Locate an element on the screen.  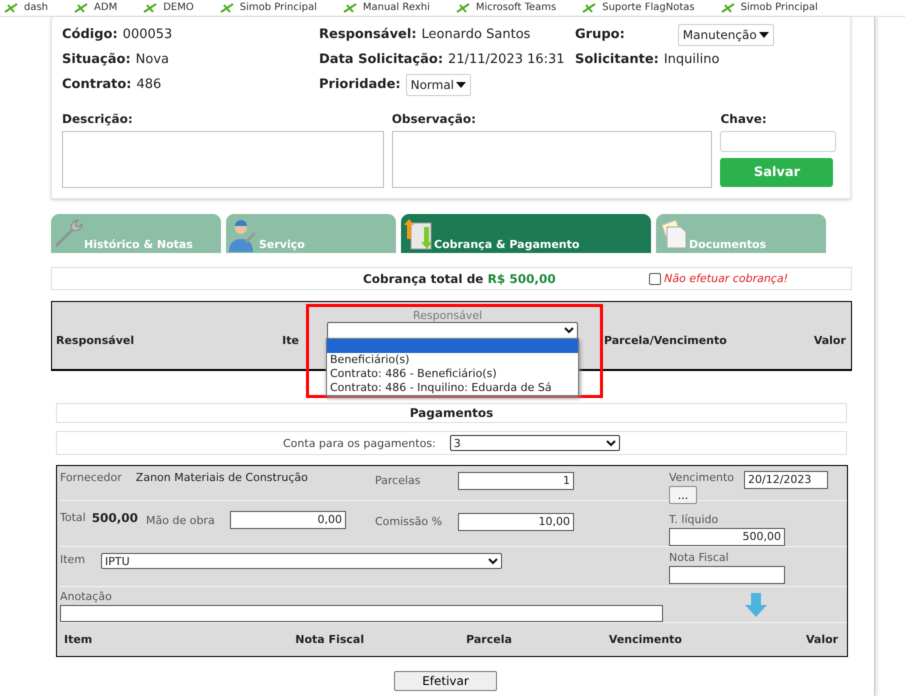
account-select: 3 is located at coordinates (535, 443).